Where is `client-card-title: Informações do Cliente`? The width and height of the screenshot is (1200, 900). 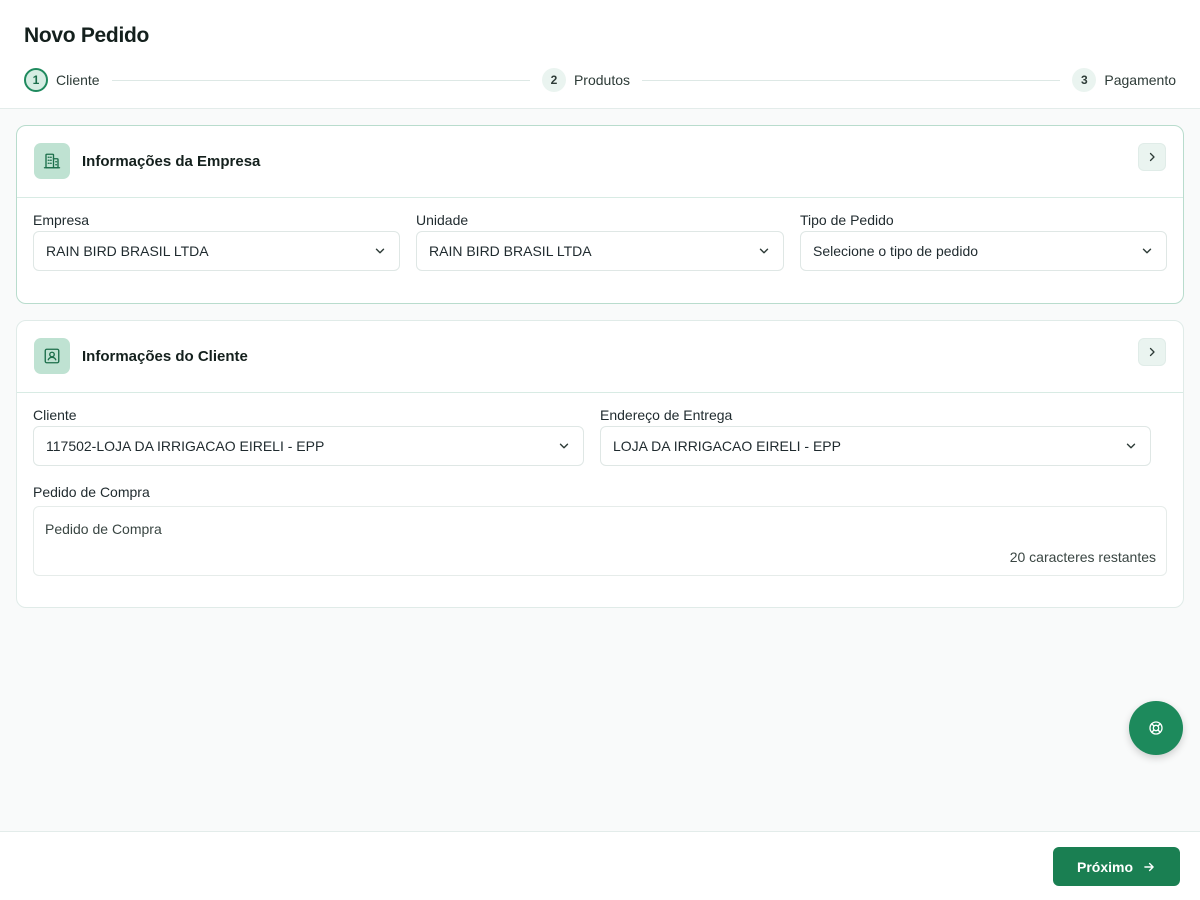
client-card-title: Informações do Cliente is located at coordinates (165, 356).